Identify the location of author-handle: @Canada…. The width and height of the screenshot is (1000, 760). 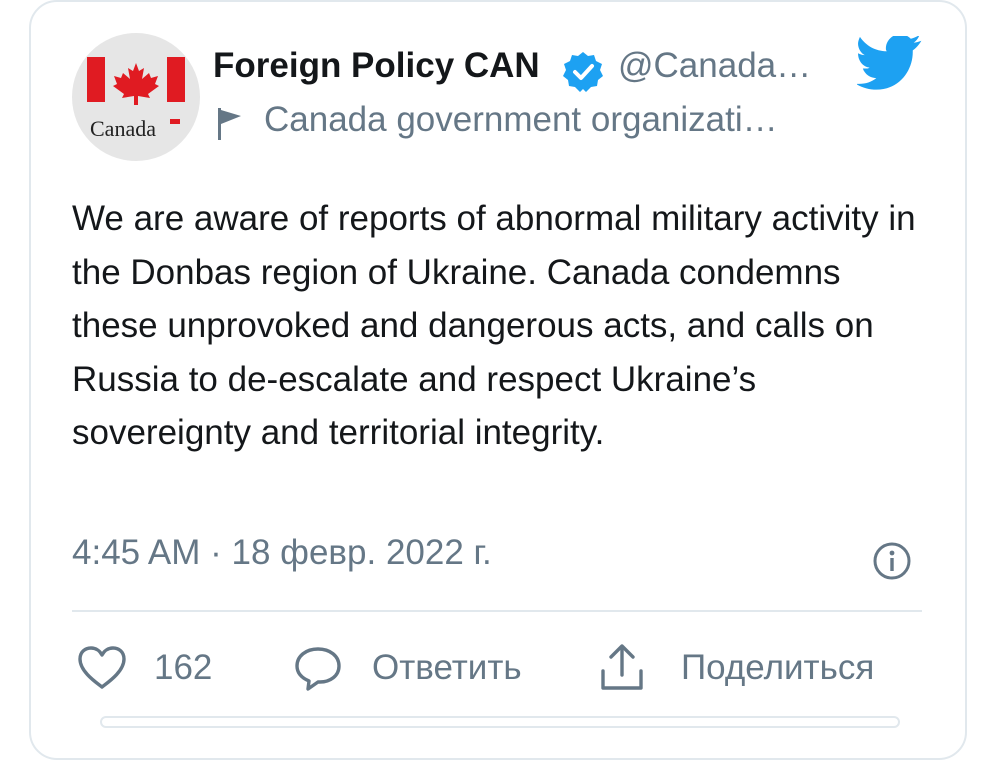
(714, 66).